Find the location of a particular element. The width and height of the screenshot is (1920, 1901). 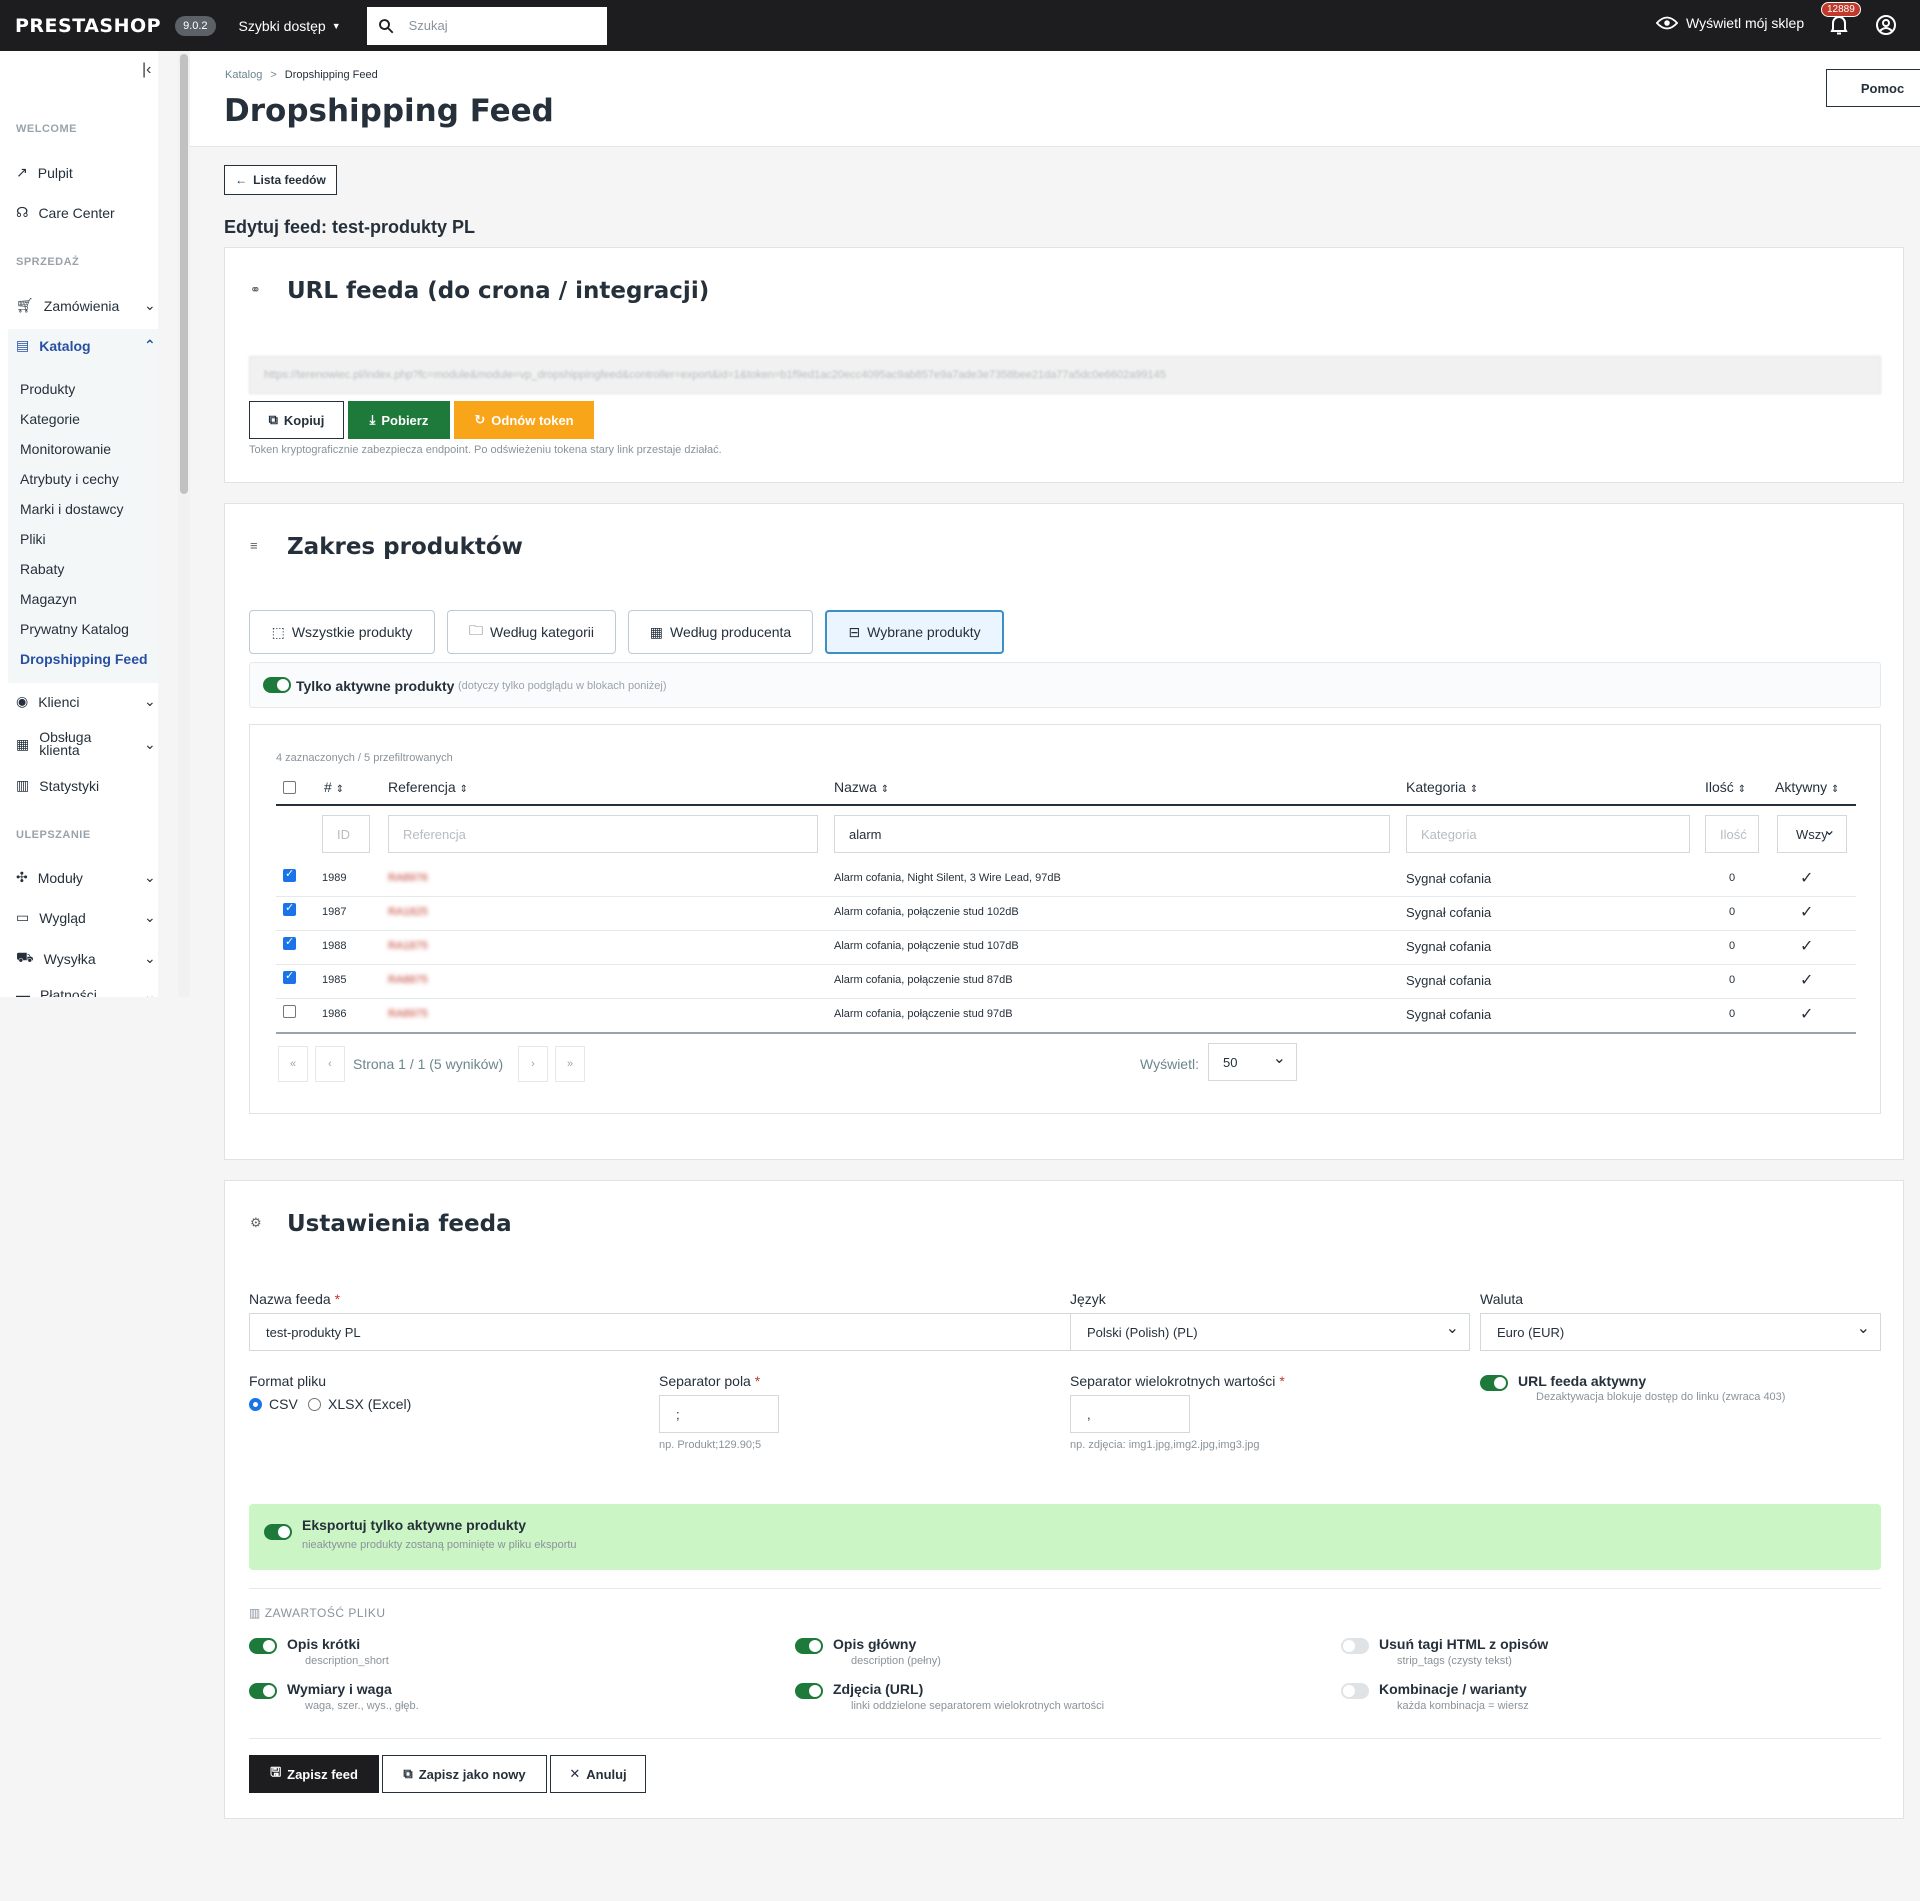

sidebar-sub-files: Pliki is located at coordinates (33, 539).